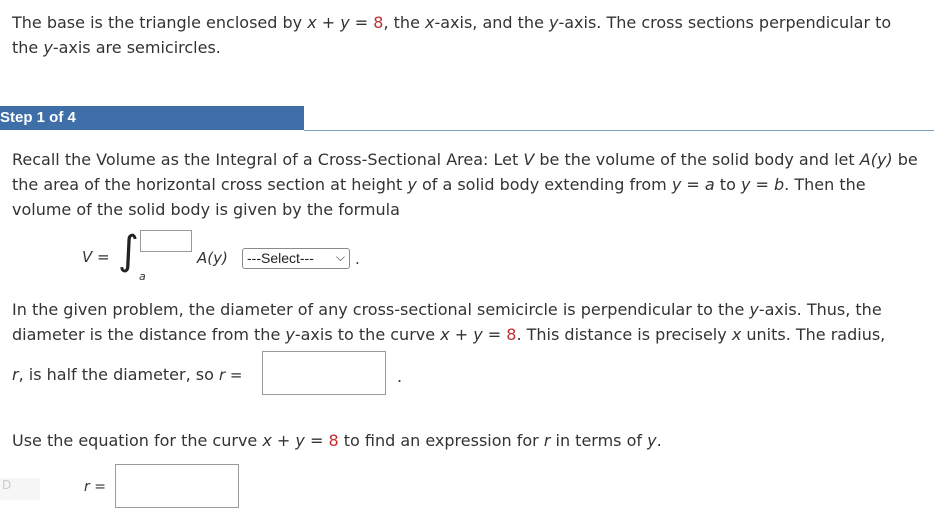  I want to click on differential-select: ---Select--- ⌵, so click(296, 258).